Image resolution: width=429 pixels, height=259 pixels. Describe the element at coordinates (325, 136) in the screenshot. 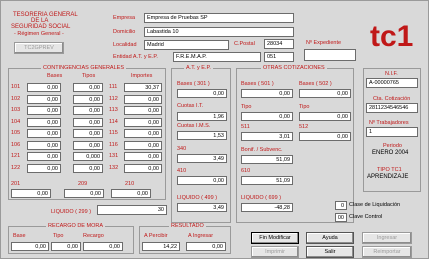

I see `field-512: 0,00` at that location.